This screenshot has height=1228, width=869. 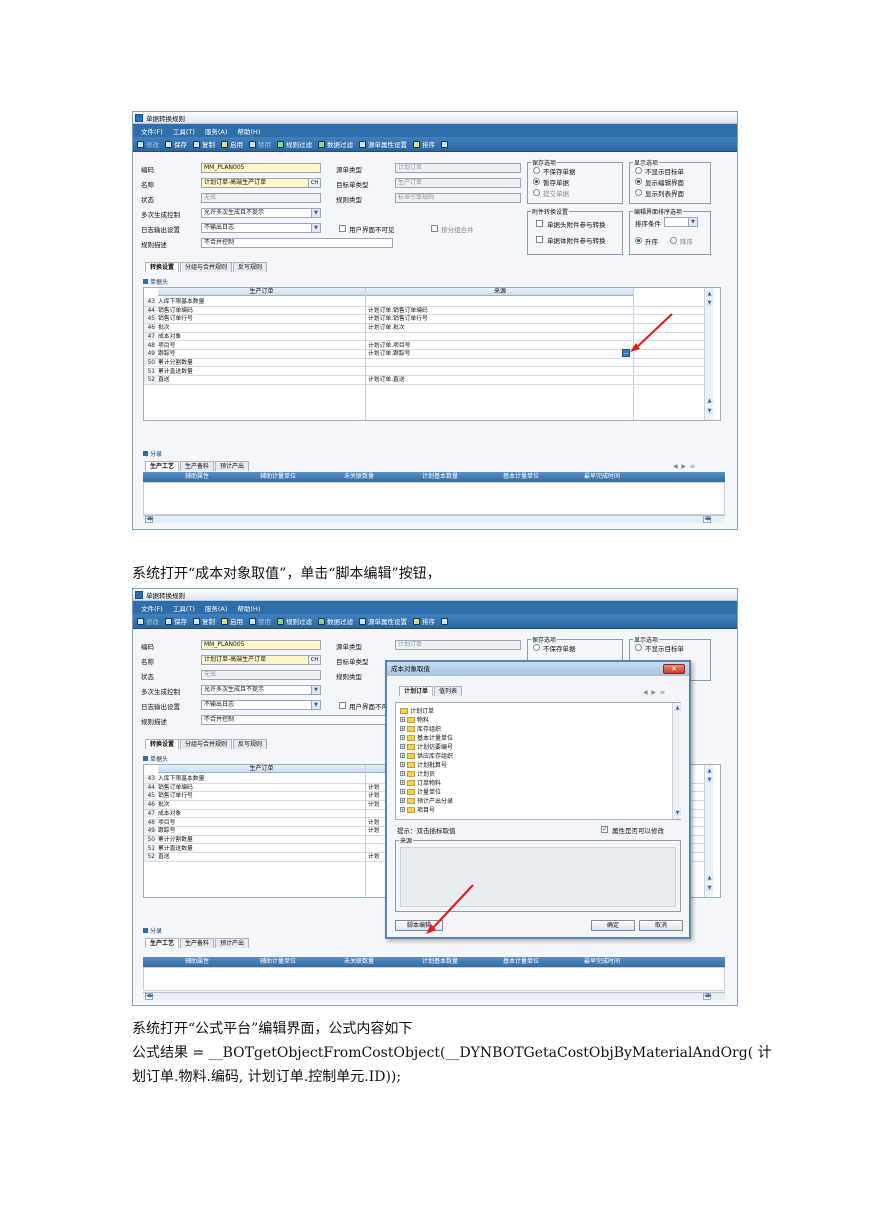 What do you see at coordinates (423, 764) in the screenshot?
I see `tree-node: + 计划批算号` at bounding box center [423, 764].